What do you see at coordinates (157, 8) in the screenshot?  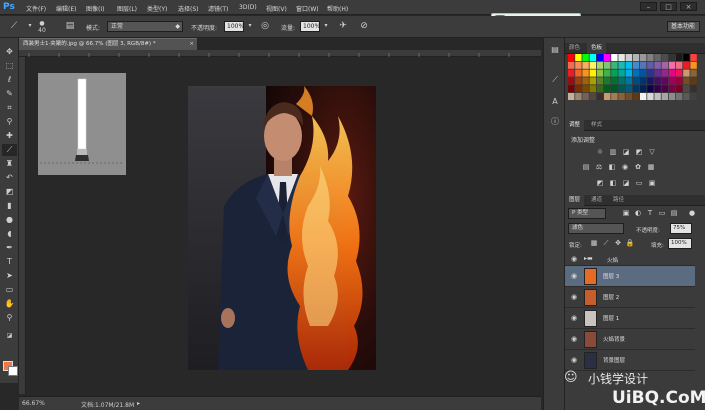 I see `menu-type: 类型(Y)` at bounding box center [157, 8].